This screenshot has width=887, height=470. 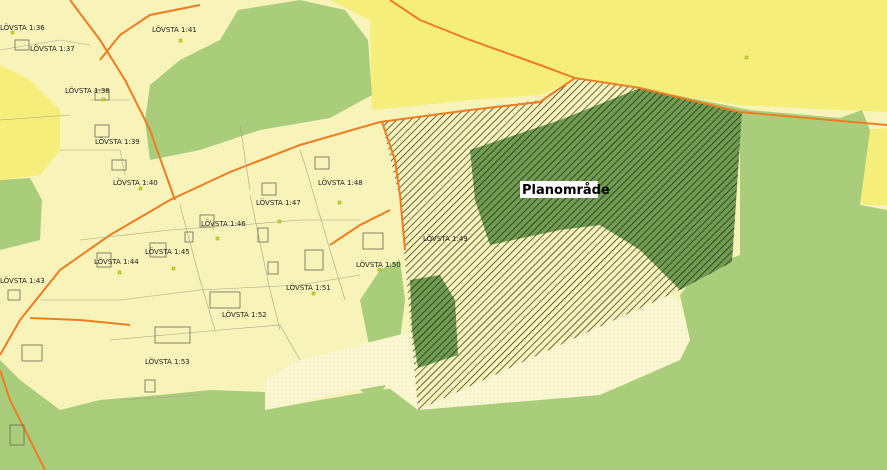 I want to click on plot-label: LÖVSTA 1:52, so click(x=244, y=314).